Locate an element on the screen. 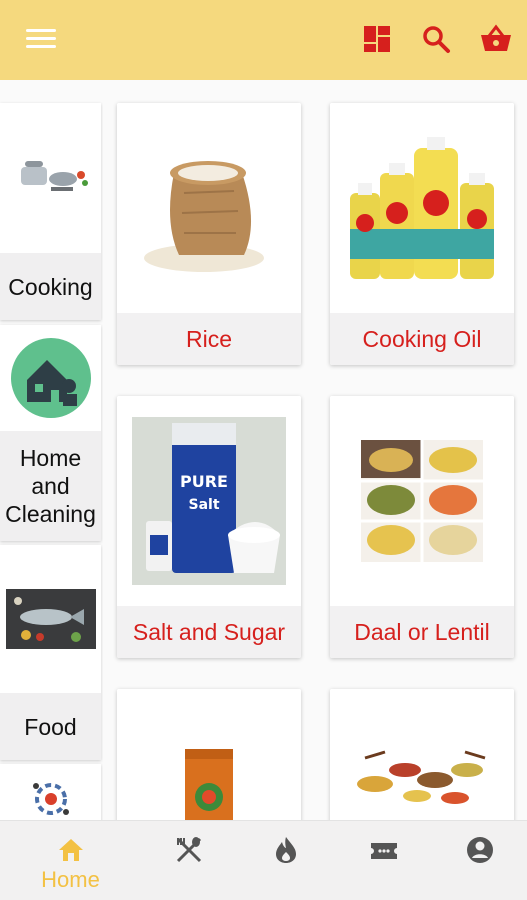 This screenshot has height=900, width=527. fish-food-image is located at coordinates (50, 619).